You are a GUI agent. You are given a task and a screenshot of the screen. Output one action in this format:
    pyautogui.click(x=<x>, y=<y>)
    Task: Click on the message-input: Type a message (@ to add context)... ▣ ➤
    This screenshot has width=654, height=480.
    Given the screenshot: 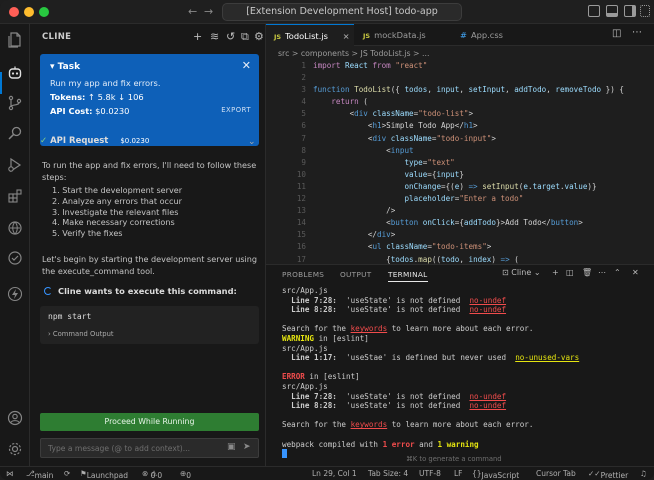 What is the action you would take?
    pyautogui.click(x=149, y=448)
    